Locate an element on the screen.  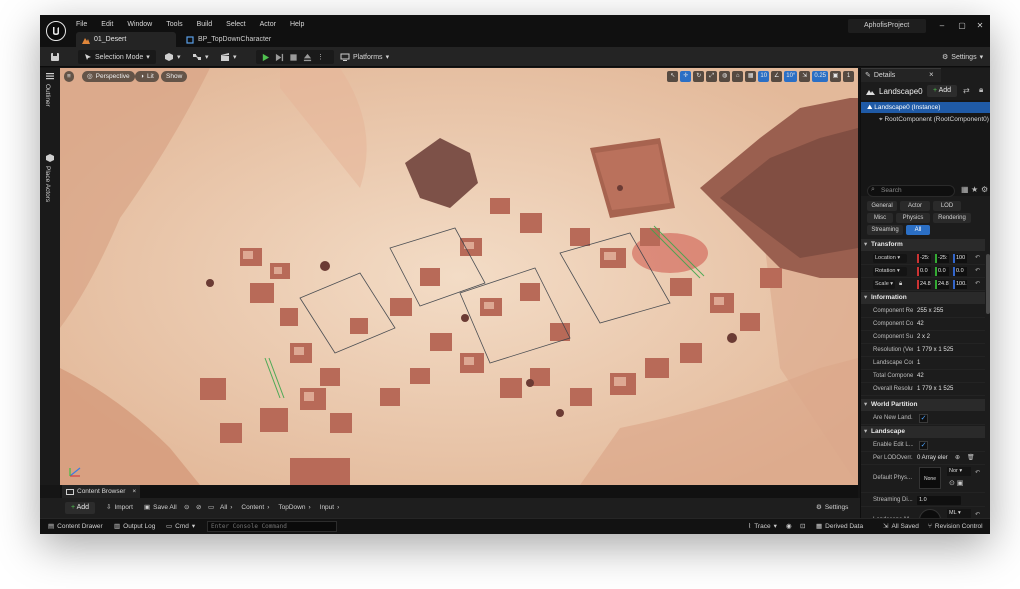
filter-physics: Physics is located at coordinates (913, 218).